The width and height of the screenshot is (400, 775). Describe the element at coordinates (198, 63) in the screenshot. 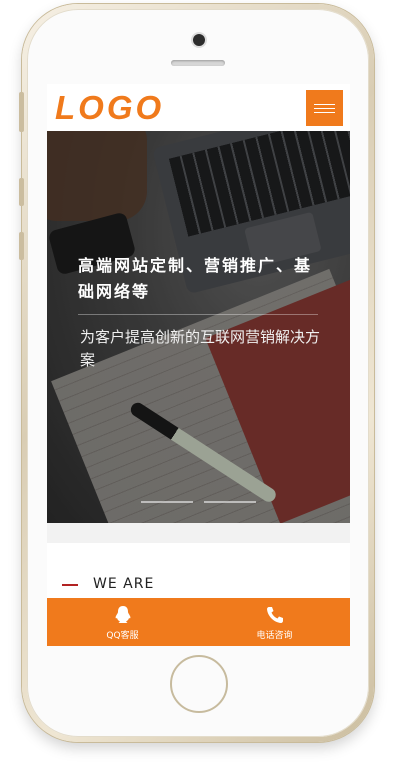

I see `earpiece-speaker` at that location.